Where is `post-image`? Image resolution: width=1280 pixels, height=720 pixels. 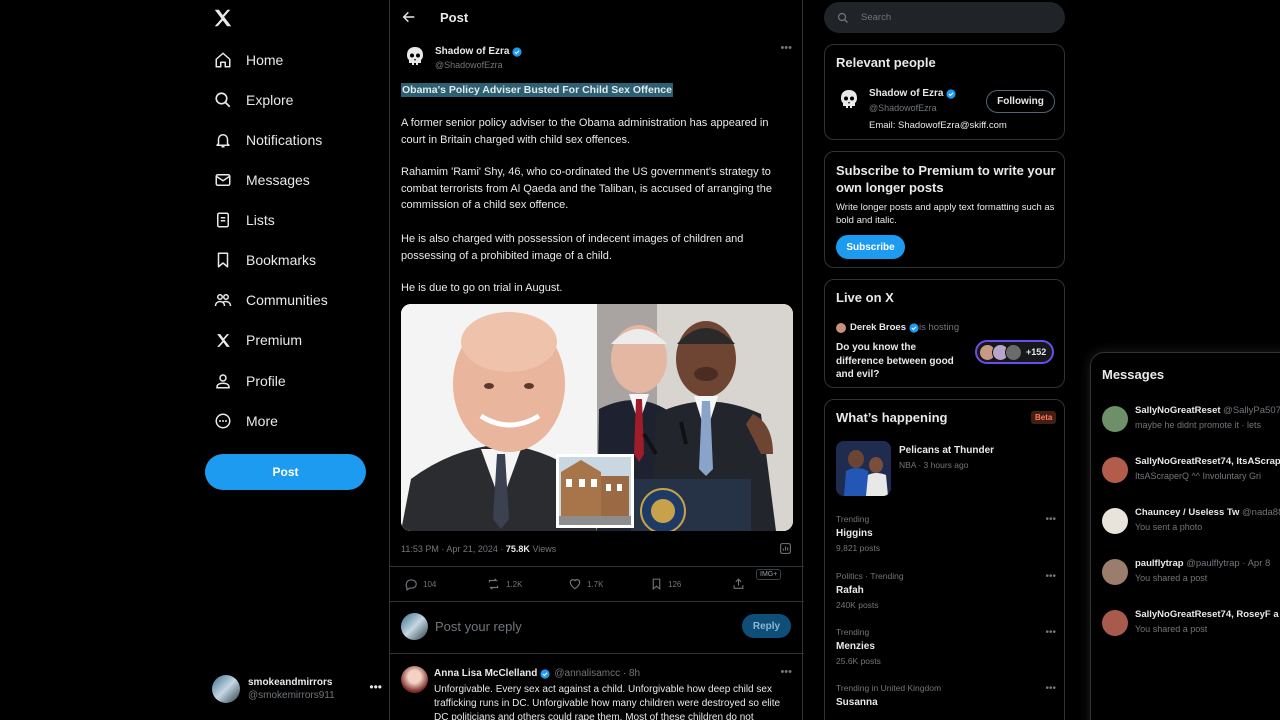 post-image is located at coordinates (597, 417).